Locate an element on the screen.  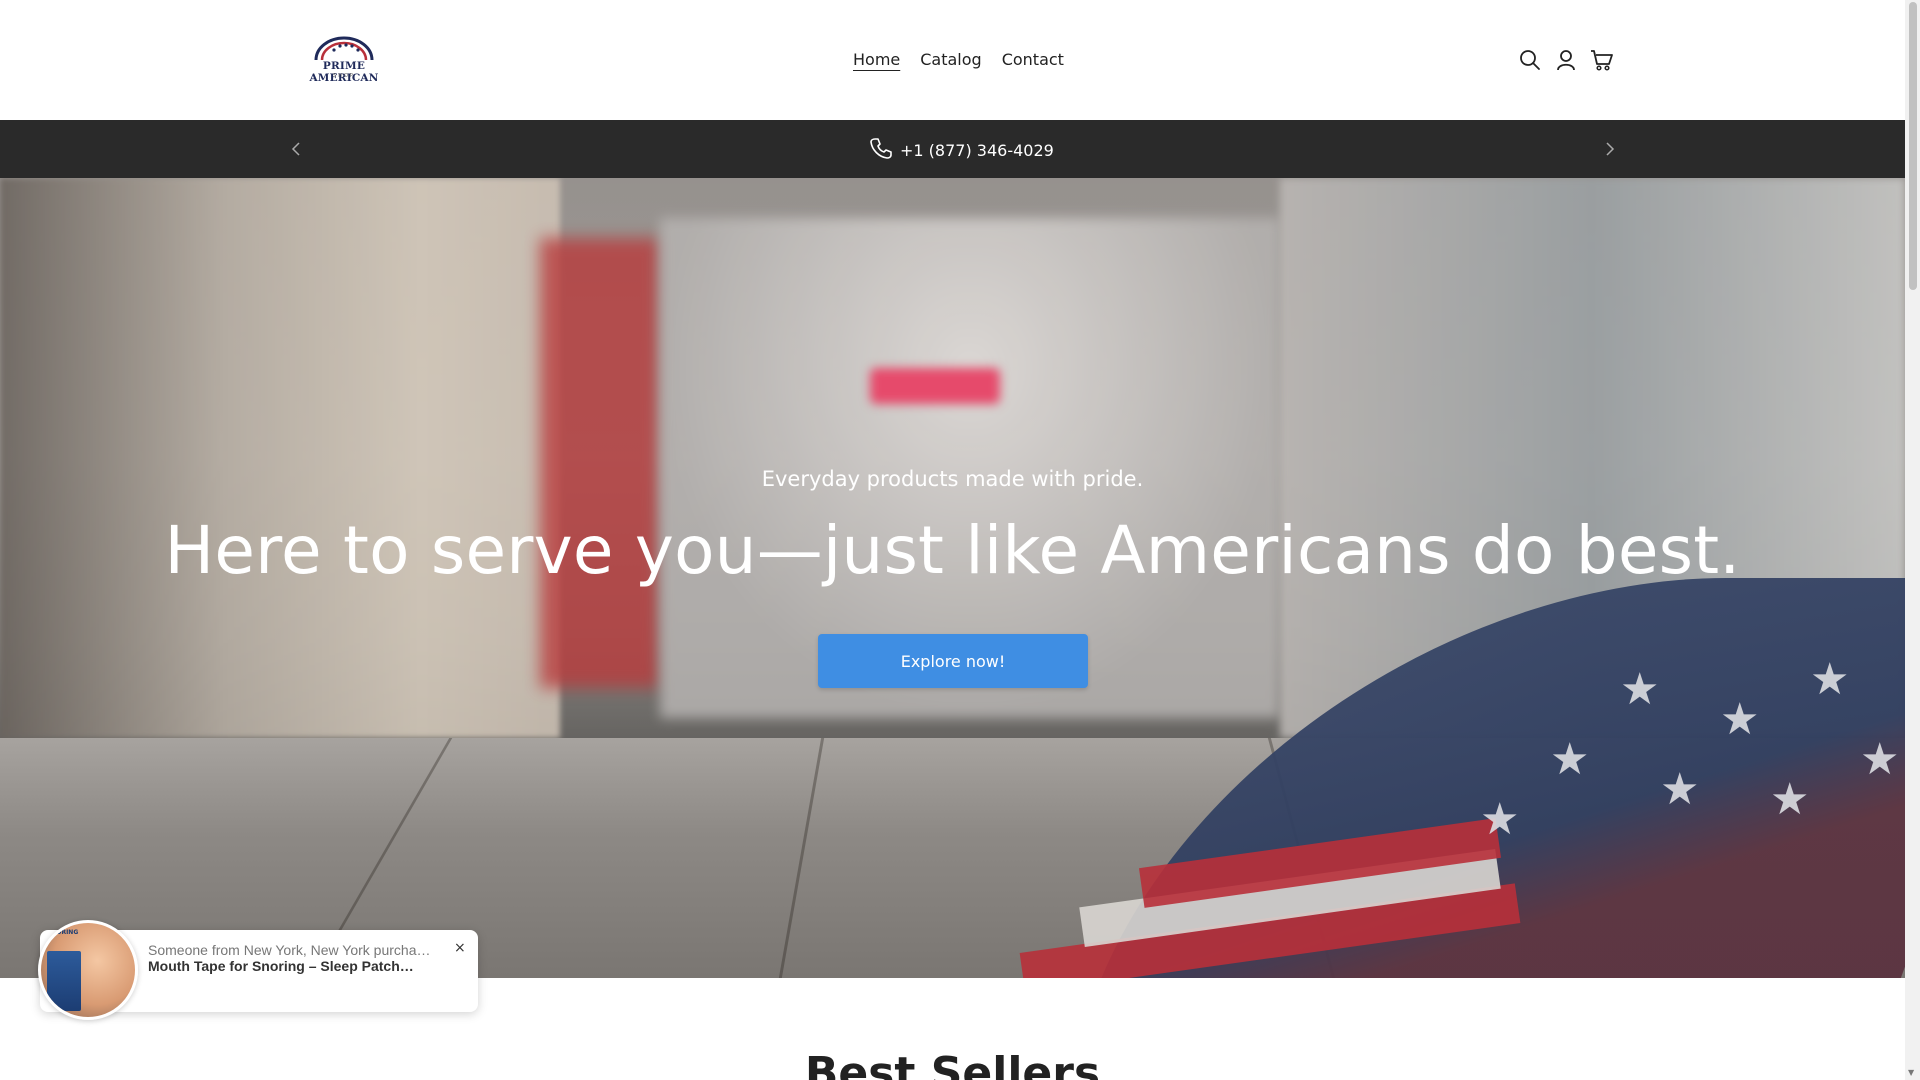
close-icon: × is located at coordinates (460, 948).